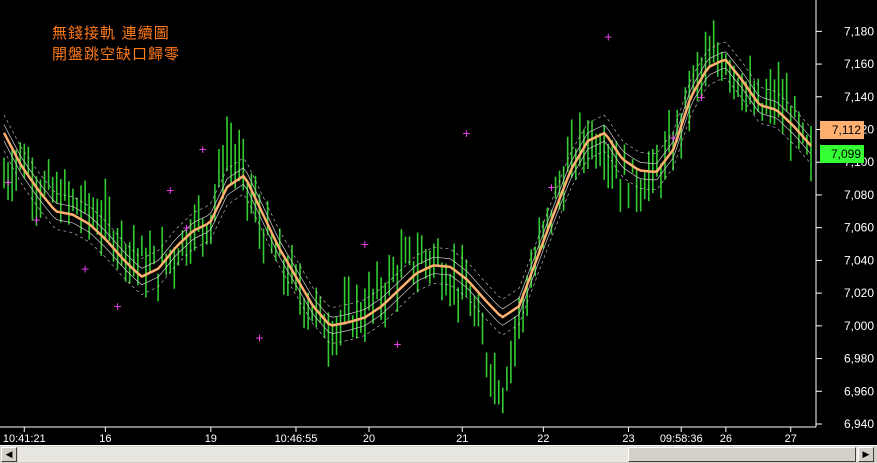  Describe the element at coordinates (866, 454) in the screenshot. I see `arrow-right-icon: ▶` at that location.